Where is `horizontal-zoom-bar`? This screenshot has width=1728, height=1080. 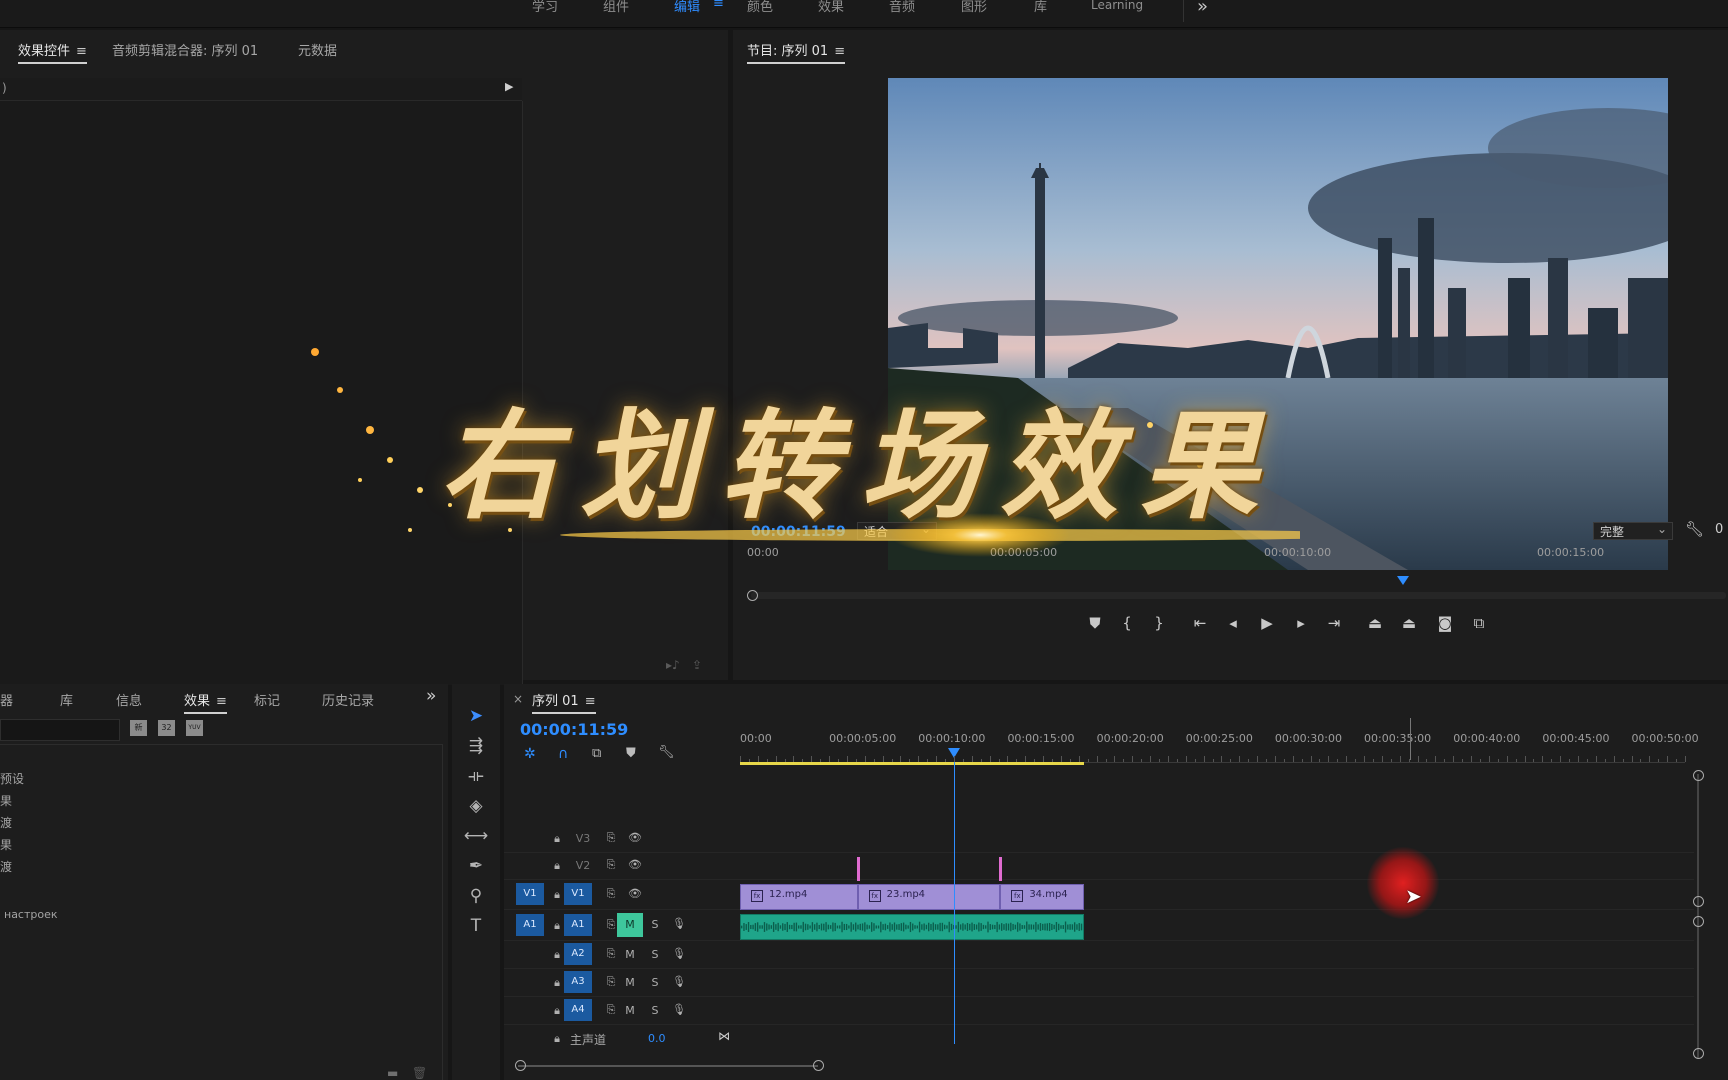 horizontal-zoom-bar is located at coordinates (668, 1066).